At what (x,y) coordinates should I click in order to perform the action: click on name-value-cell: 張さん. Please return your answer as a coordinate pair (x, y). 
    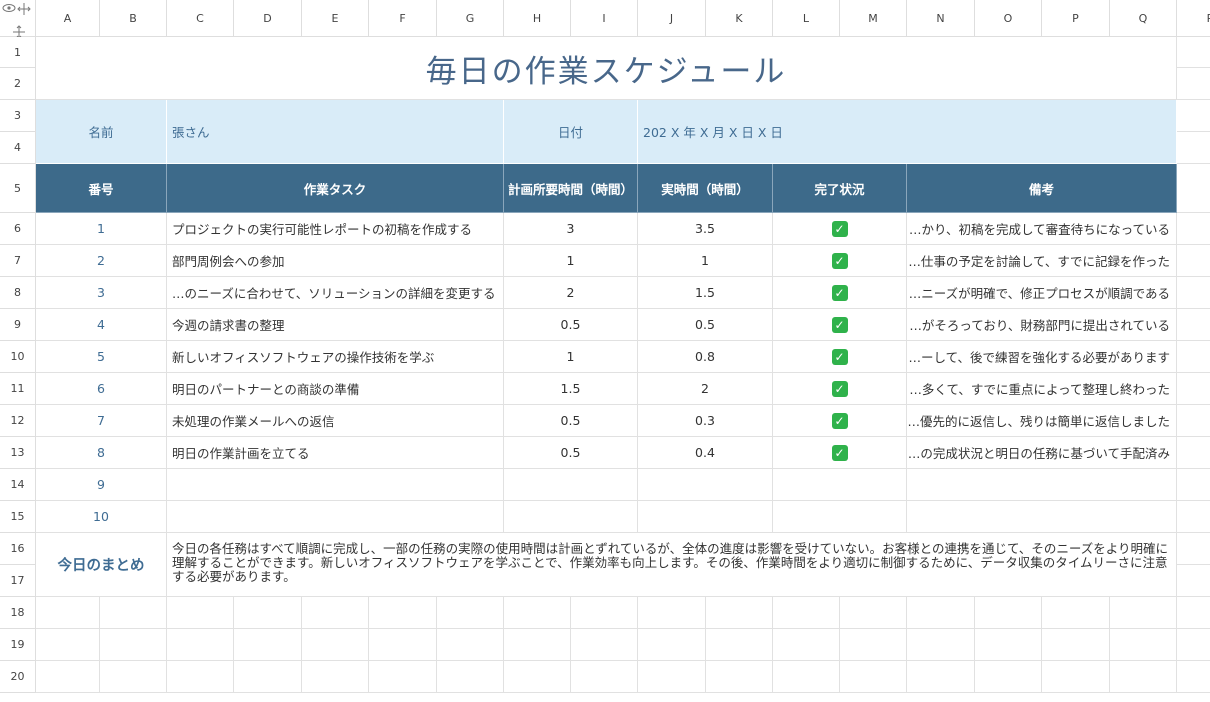
    Looking at the image, I should click on (335, 132).